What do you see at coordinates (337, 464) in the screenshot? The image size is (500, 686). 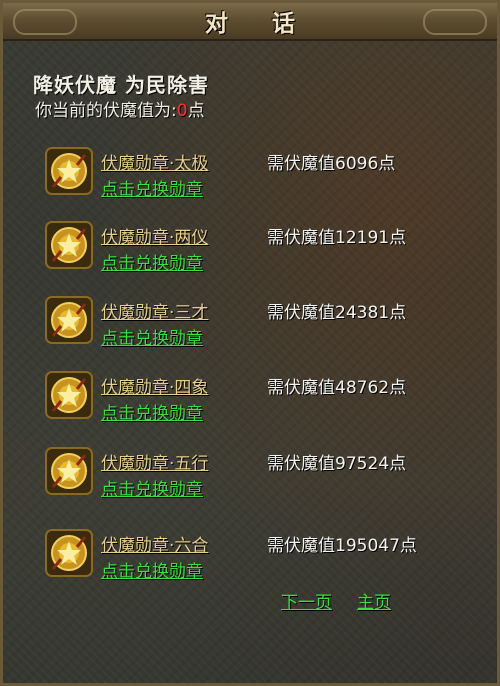 I see `medal-requirement: 需伏魔值97524点` at bounding box center [337, 464].